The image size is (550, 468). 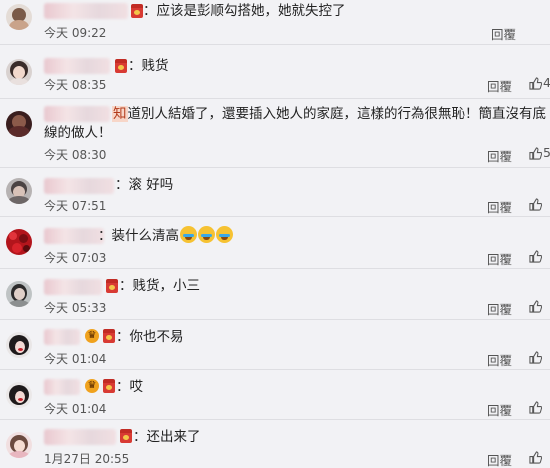 What do you see at coordinates (275, 22) in the screenshot?
I see `comment-item: ：应该是彭顺勾搭她，她就失控了 今天 09:22 回覆` at bounding box center [275, 22].